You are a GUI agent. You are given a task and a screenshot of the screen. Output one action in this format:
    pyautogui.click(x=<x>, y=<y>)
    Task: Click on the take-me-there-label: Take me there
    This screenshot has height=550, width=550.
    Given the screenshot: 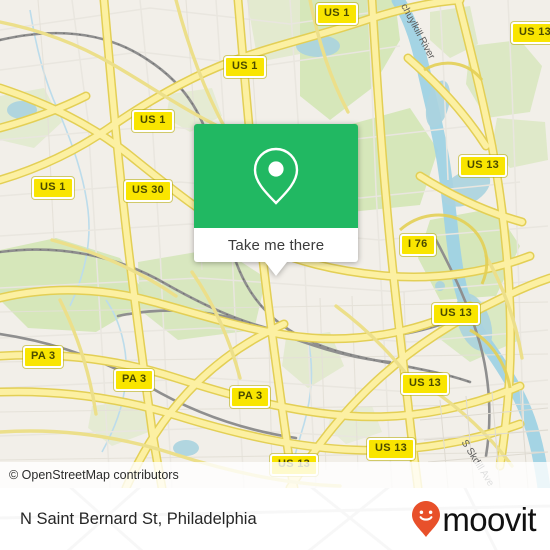 What is the action you would take?
    pyautogui.click(x=276, y=245)
    